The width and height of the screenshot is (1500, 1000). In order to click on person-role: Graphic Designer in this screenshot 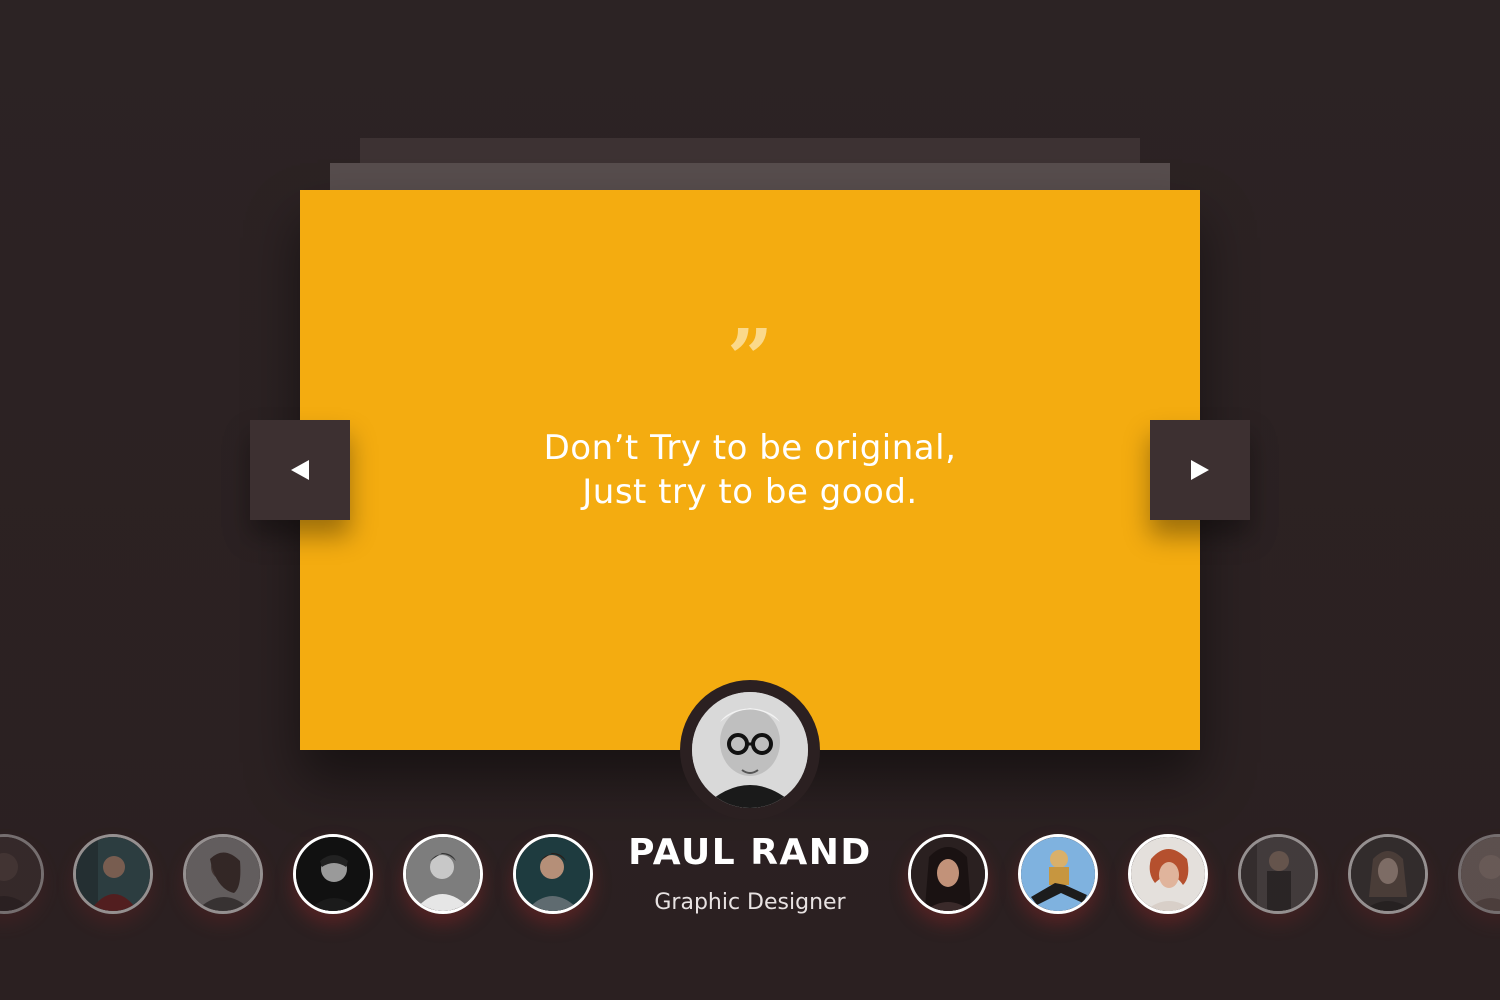, I will do `click(750, 902)`.